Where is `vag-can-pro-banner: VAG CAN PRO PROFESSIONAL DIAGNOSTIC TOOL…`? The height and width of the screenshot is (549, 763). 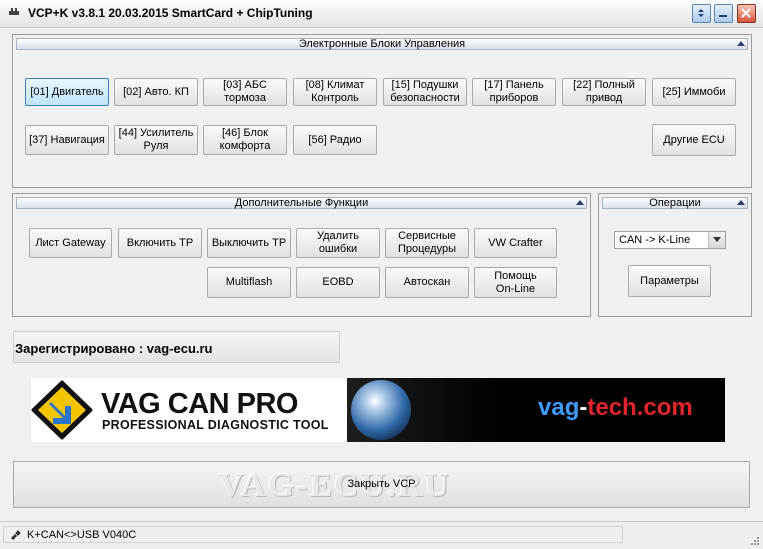 vag-can-pro-banner: VAG CAN PRO PROFESSIONAL DIAGNOSTIC TOOL… is located at coordinates (378, 410).